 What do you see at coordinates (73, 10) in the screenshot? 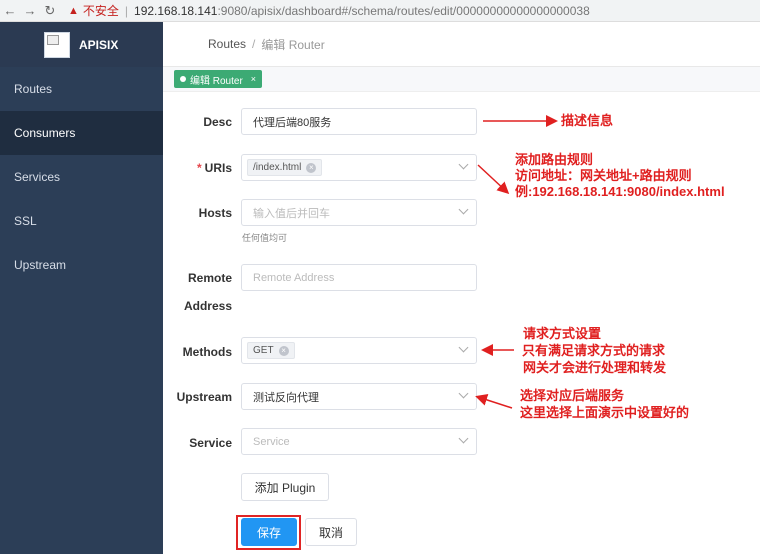
I see `warning-triangle-icon: ▲` at bounding box center [73, 10].